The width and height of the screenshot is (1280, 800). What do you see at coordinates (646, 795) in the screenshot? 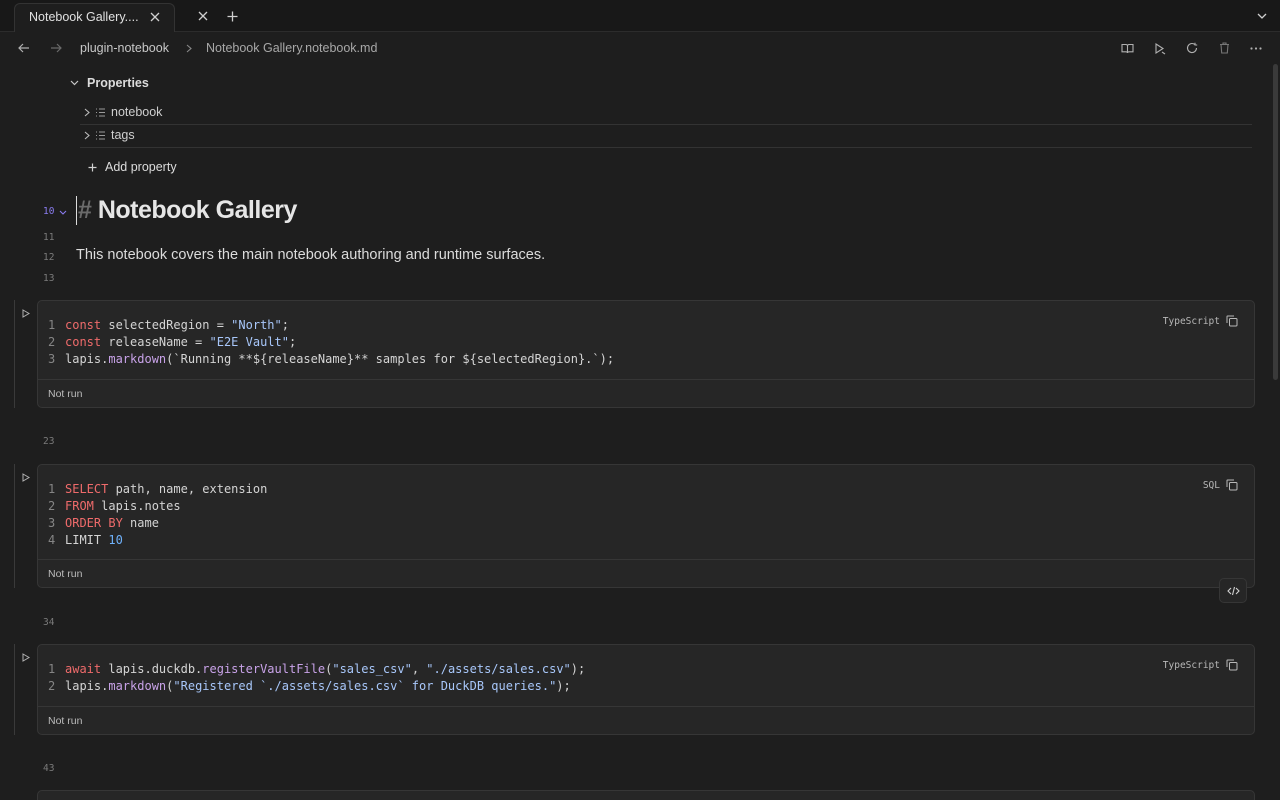
I see `code-cell` at bounding box center [646, 795].